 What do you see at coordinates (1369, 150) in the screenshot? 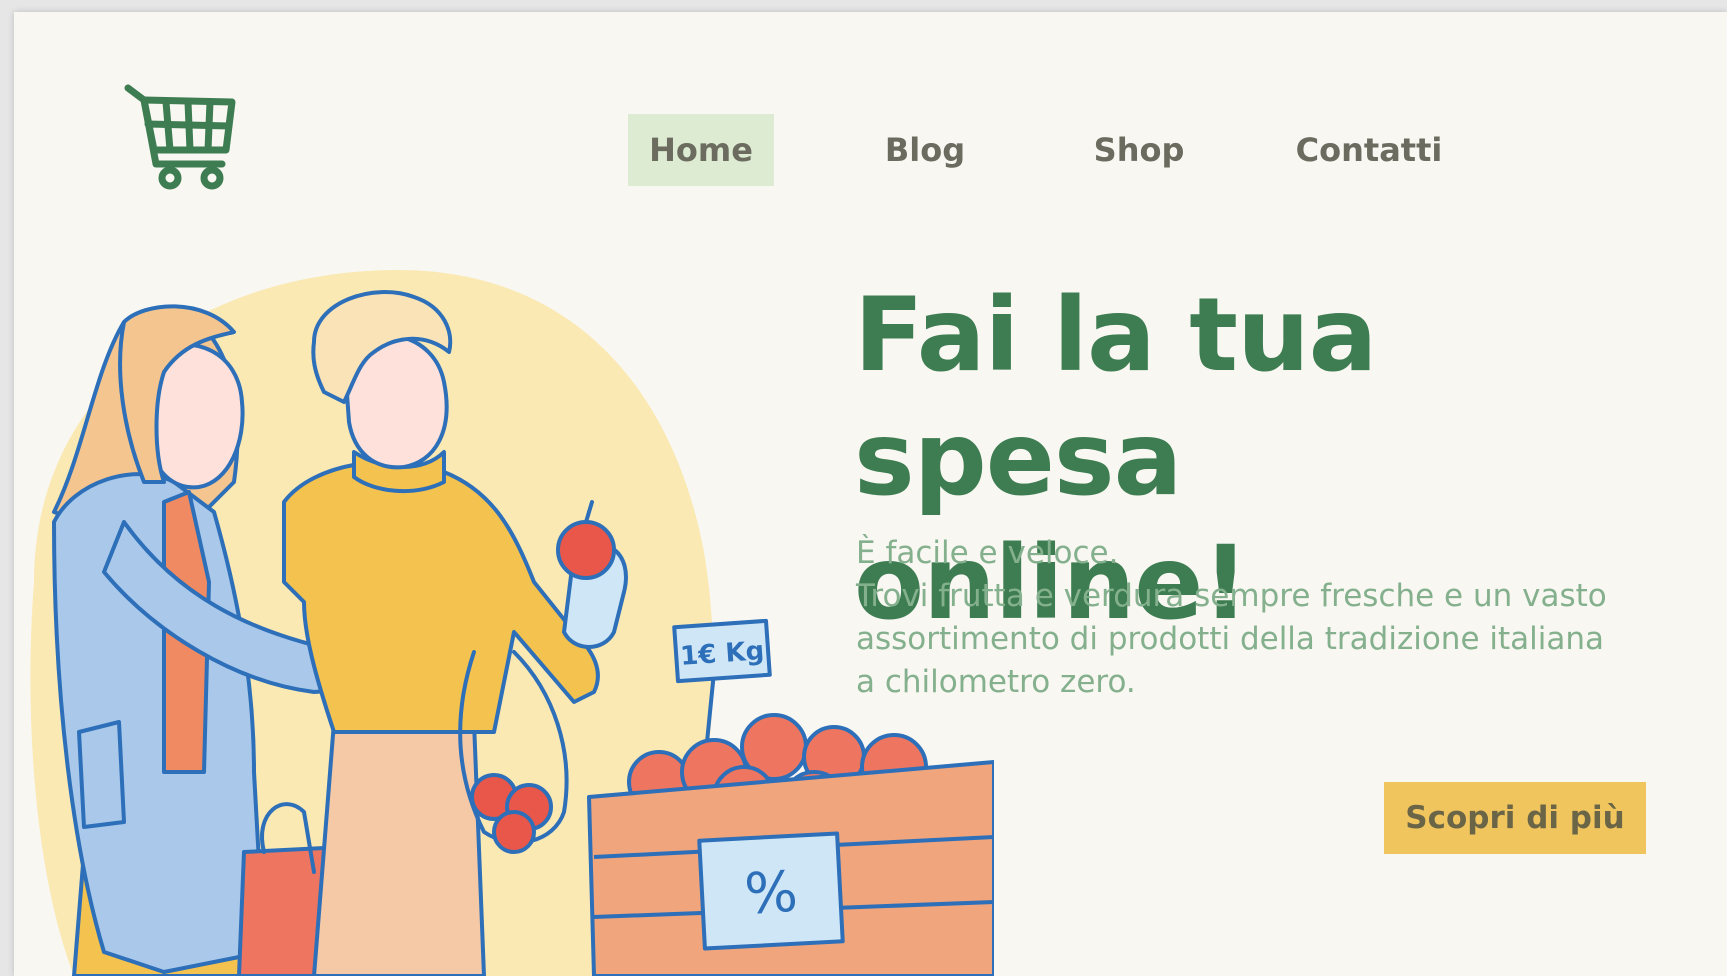
I see `nav-contatti: Contatti` at bounding box center [1369, 150].